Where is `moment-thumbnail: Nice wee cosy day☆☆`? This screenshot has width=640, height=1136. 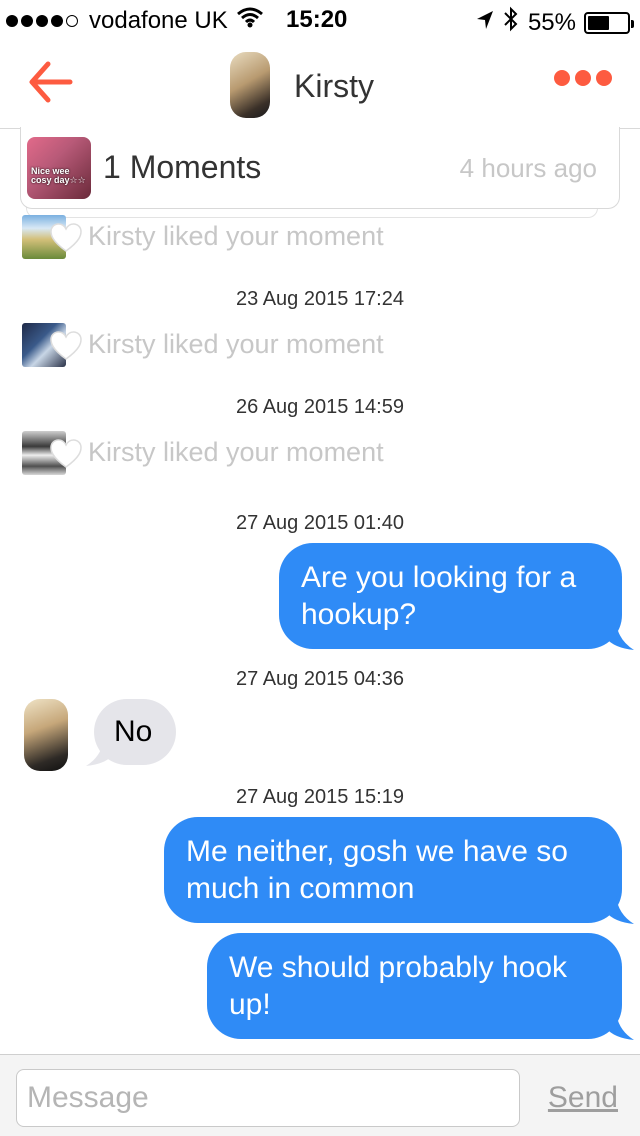
moment-thumbnail: Nice wee cosy day☆☆ is located at coordinates (59, 168).